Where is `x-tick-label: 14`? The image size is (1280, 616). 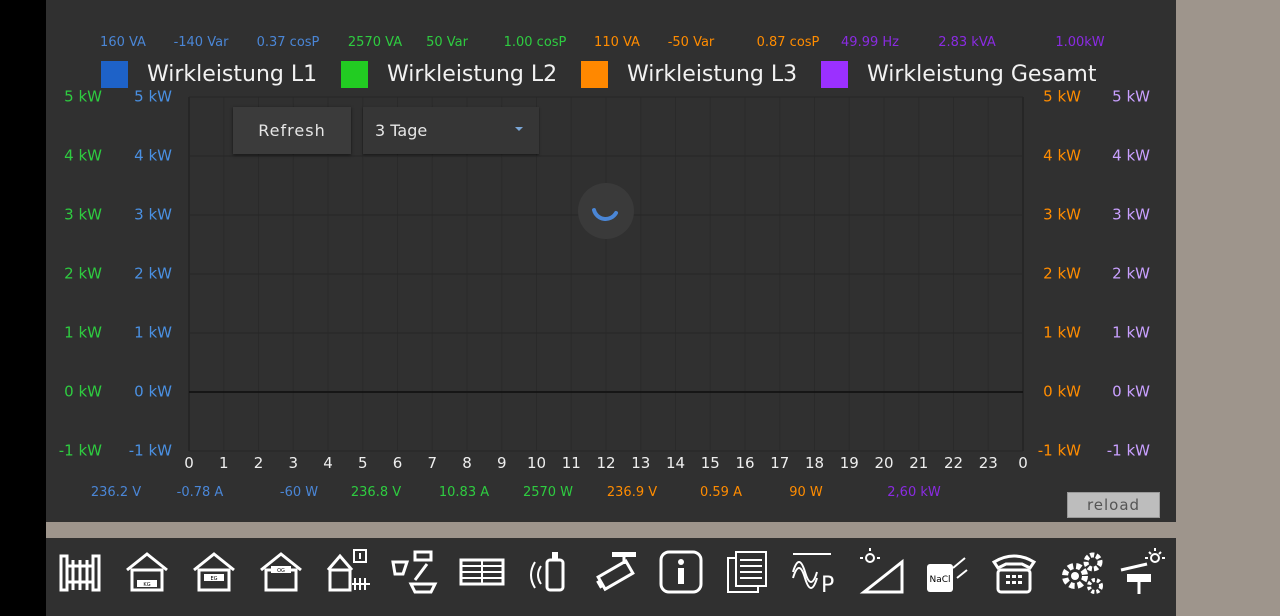 x-tick-label: 14 is located at coordinates (675, 463).